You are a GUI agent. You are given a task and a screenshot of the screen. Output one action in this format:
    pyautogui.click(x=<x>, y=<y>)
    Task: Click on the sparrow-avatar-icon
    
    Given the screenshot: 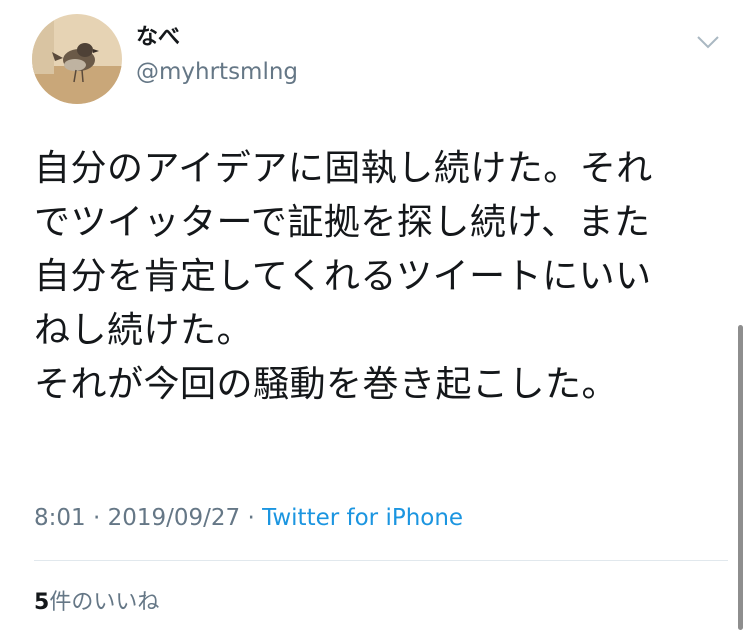 What is the action you would take?
    pyautogui.click(x=77, y=59)
    